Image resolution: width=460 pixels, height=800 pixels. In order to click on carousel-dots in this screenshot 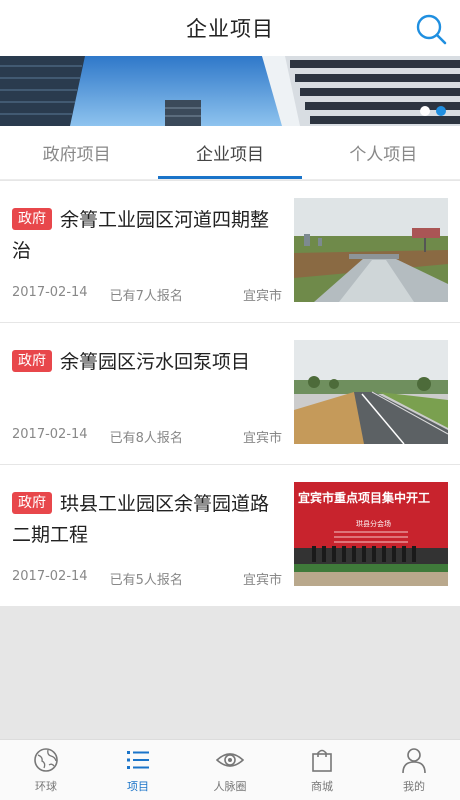, I will do `click(433, 111)`.